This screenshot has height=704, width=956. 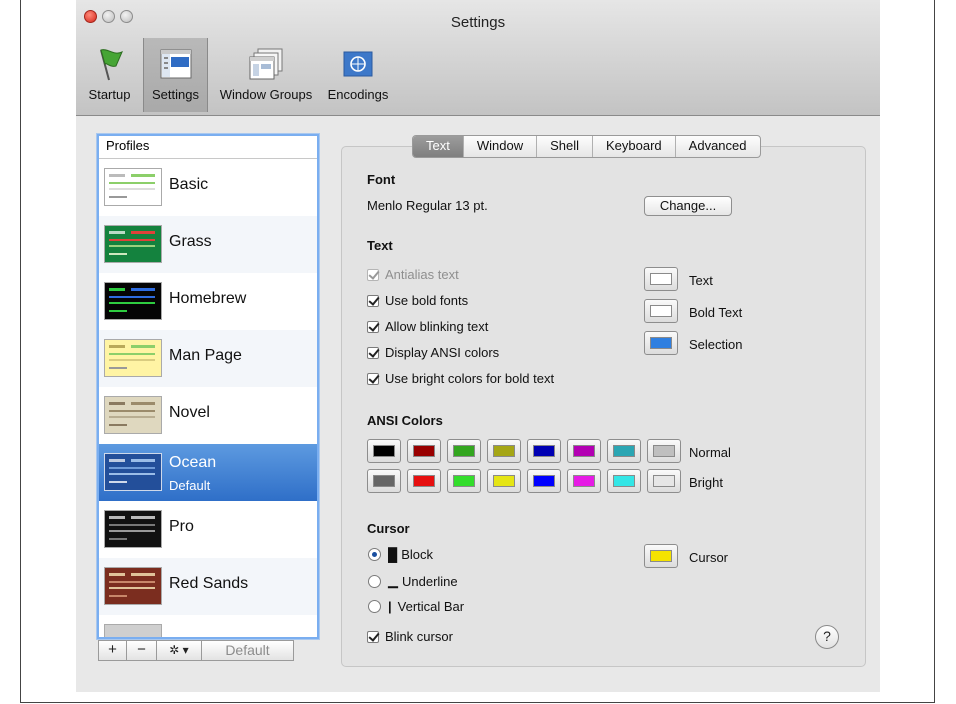 I want to click on vertical-bar-cursor-icon: |, so click(x=390, y=606).